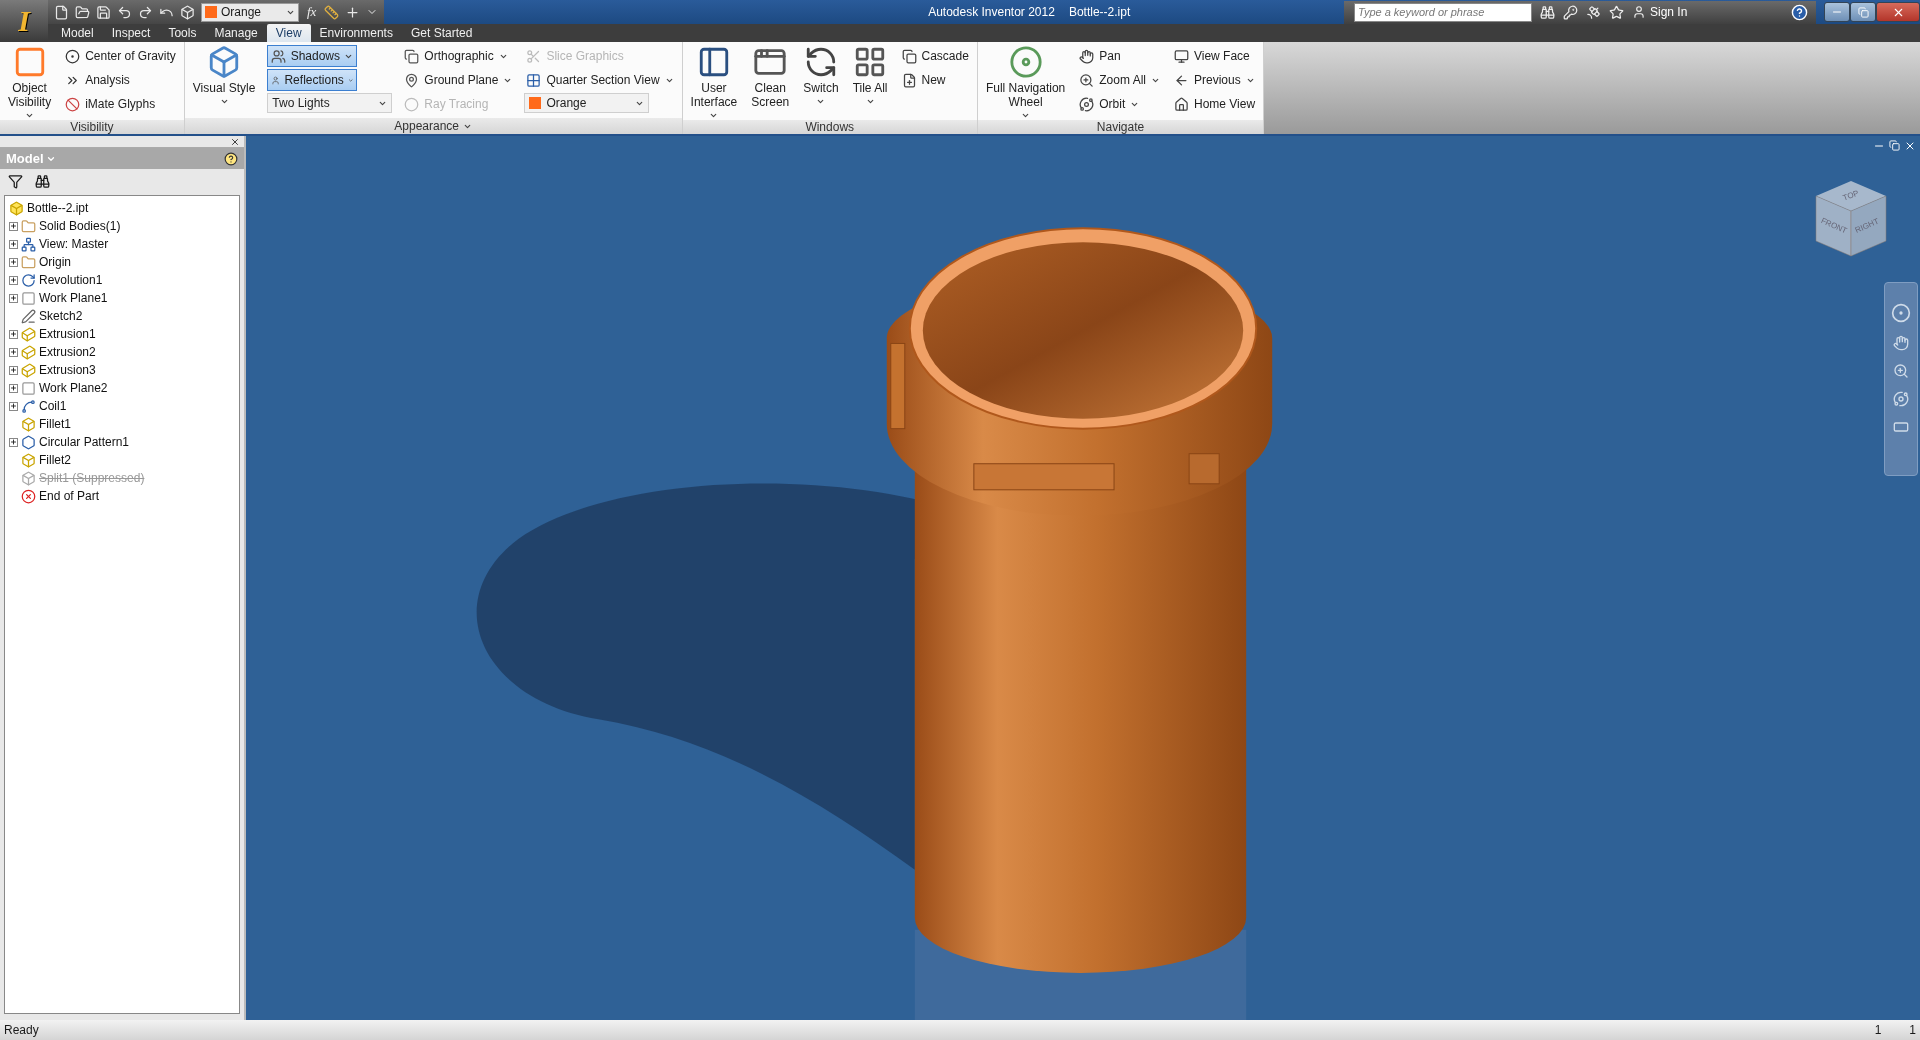 This screenshot has width=1920, height=1040. What do you see at coordinates (458, 80) in the screenshot?
I see `ribbon-button: Ground Plane` at bounding box center [458, 80].